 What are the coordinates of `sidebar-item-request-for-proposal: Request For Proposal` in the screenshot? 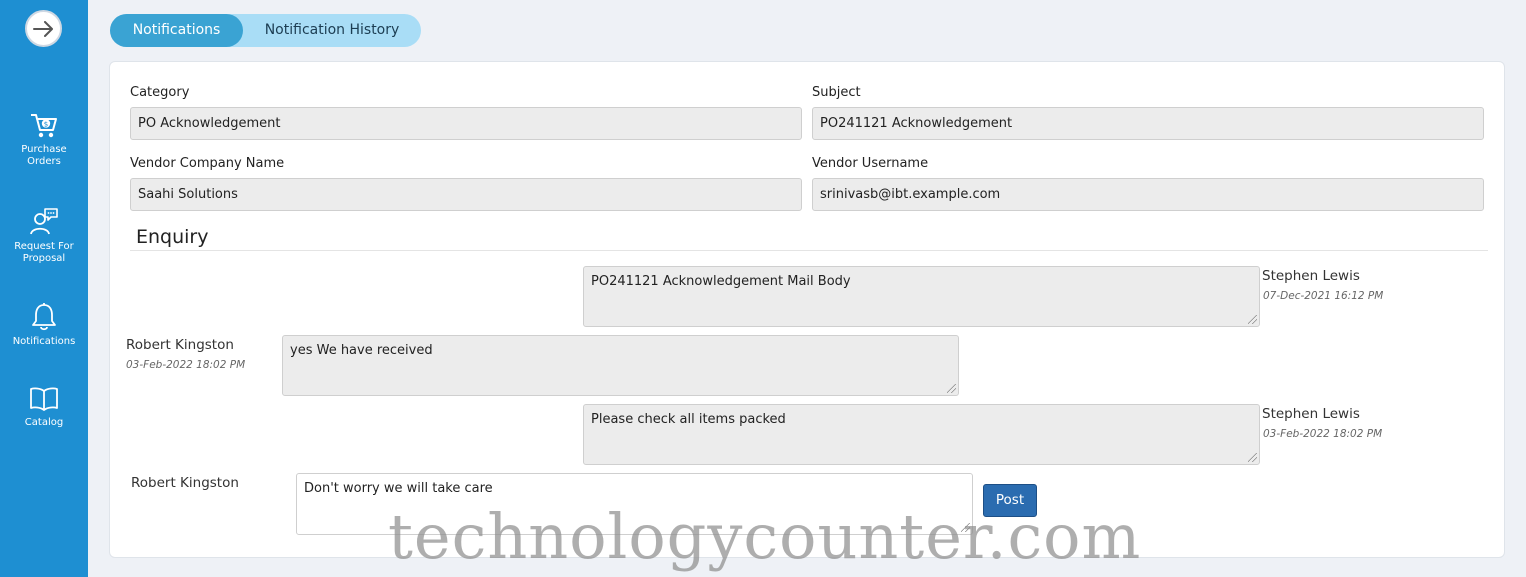 It's located at (44, 236).